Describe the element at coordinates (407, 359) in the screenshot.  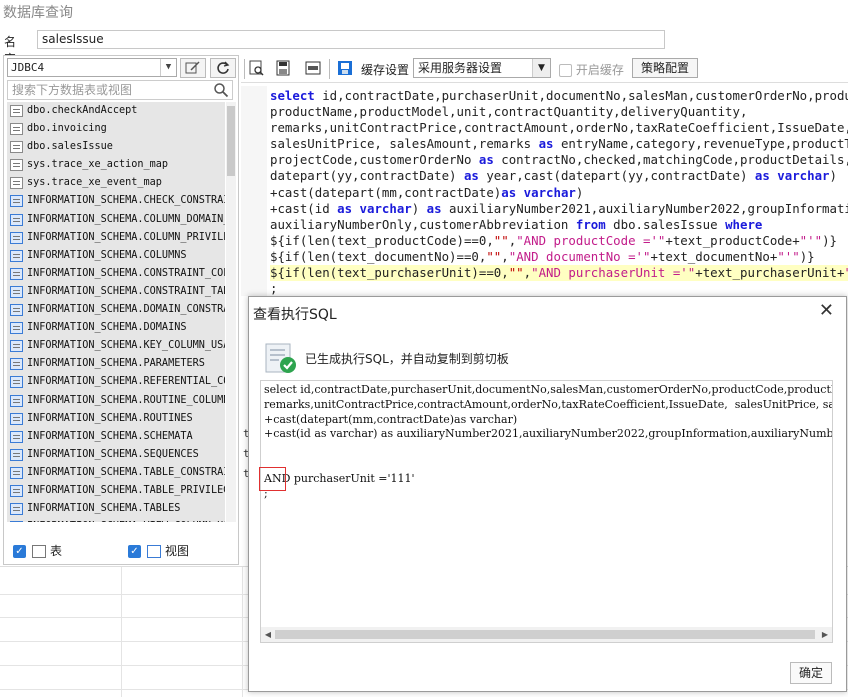
I see `dialog-message: 已生成执行SQL，并自动复制到剪切板` at that location.